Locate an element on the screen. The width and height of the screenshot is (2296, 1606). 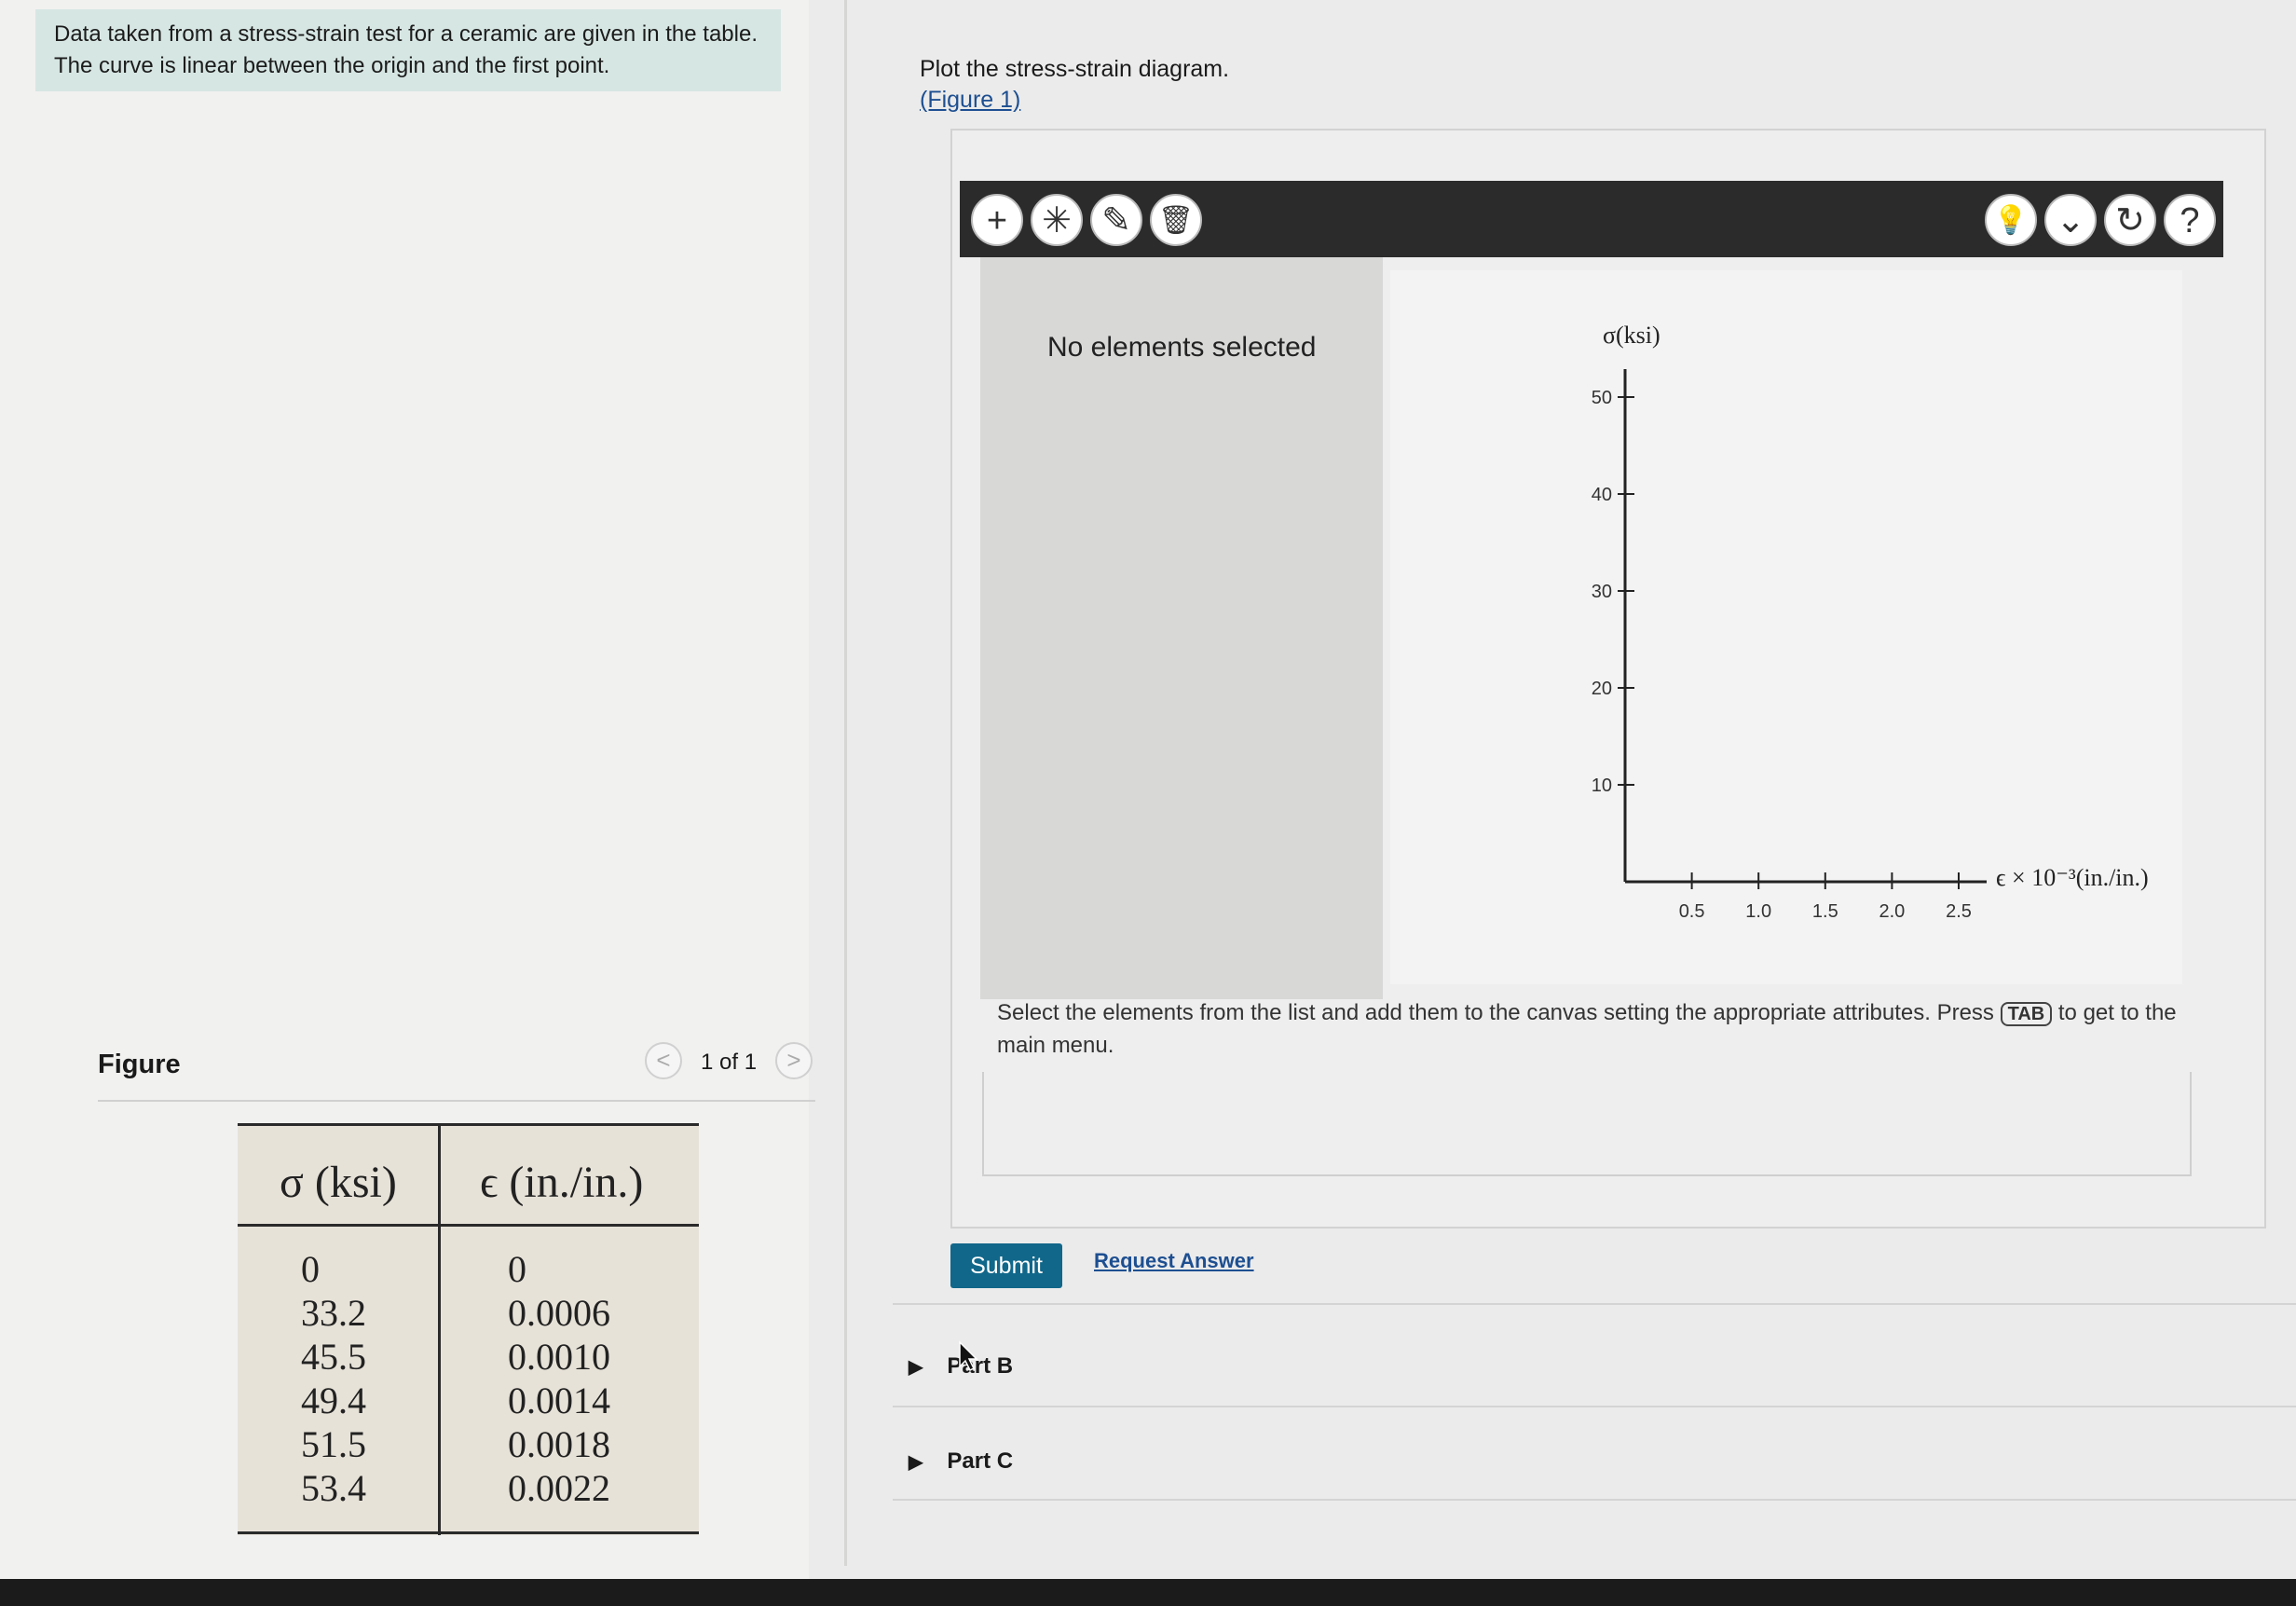
epsilon-column: 0 0.0006 0.0010 0.0014 0.0018 0.0022 is located at coordinates (559, 1378).